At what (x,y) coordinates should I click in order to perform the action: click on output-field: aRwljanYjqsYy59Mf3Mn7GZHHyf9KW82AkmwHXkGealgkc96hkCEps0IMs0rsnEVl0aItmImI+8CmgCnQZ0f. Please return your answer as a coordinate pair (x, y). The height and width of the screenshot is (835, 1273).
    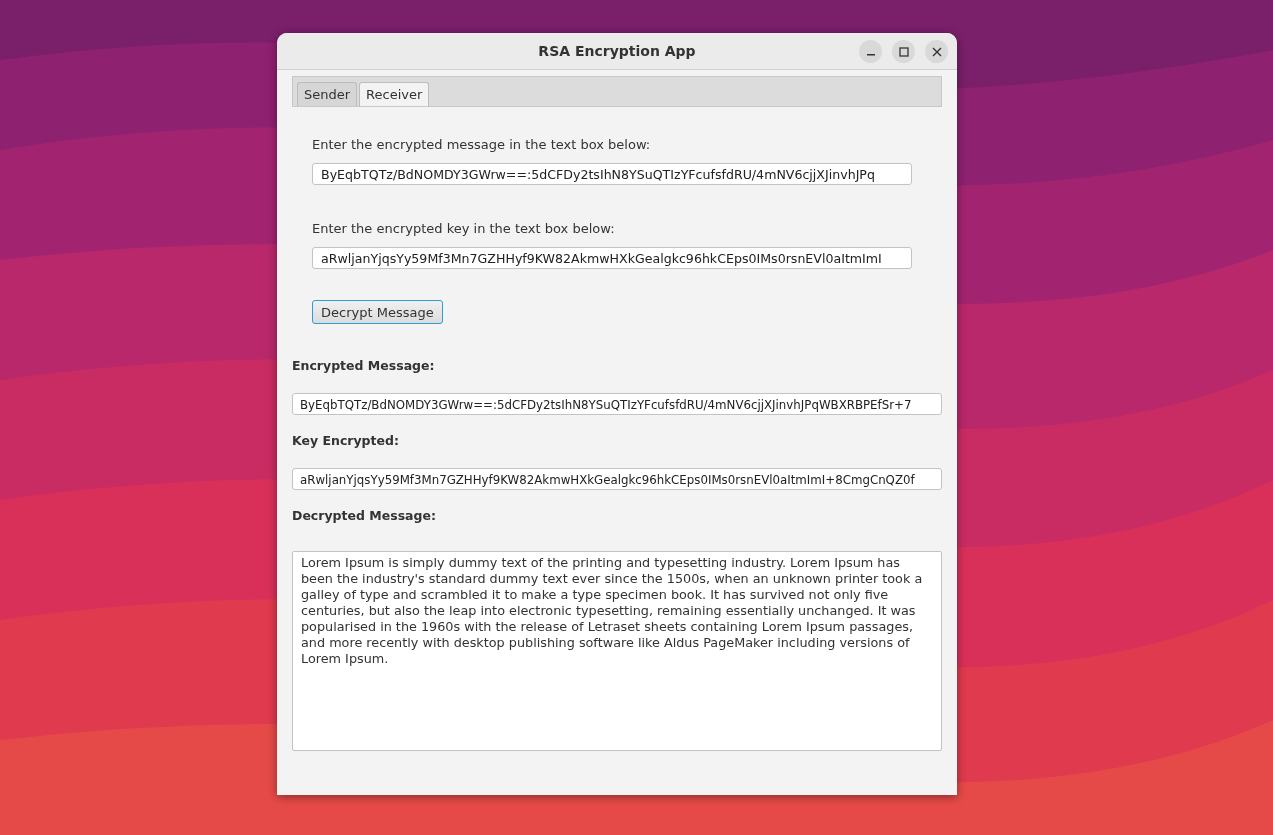
    Looking at the image, I should click on (617, 479).